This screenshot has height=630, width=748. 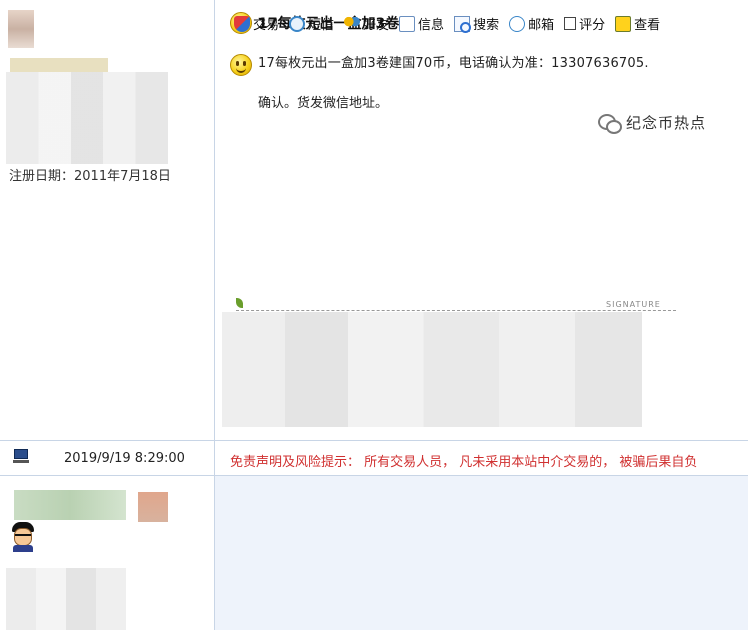 I want to click on info-icon, so click(x=407, y=23).